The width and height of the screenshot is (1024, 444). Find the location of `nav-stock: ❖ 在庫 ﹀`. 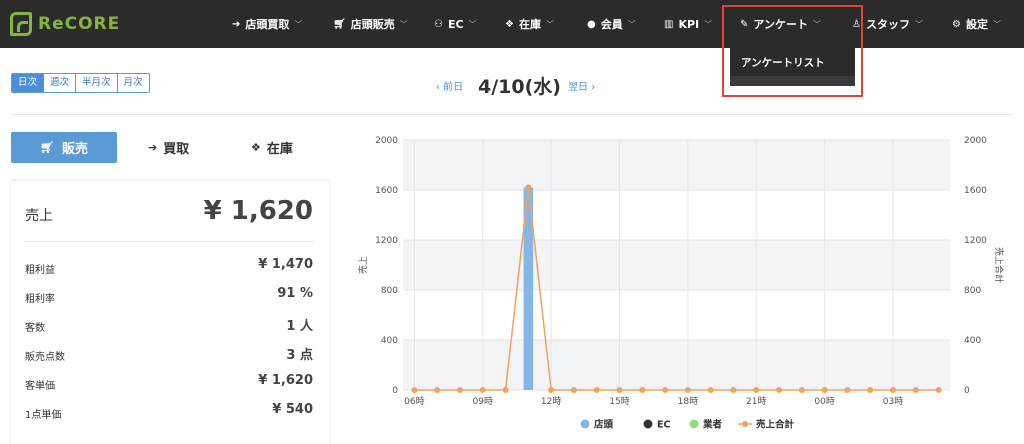

nav-stock: ❖ 在庫 ﹀ is located at coordinates (529, 24).